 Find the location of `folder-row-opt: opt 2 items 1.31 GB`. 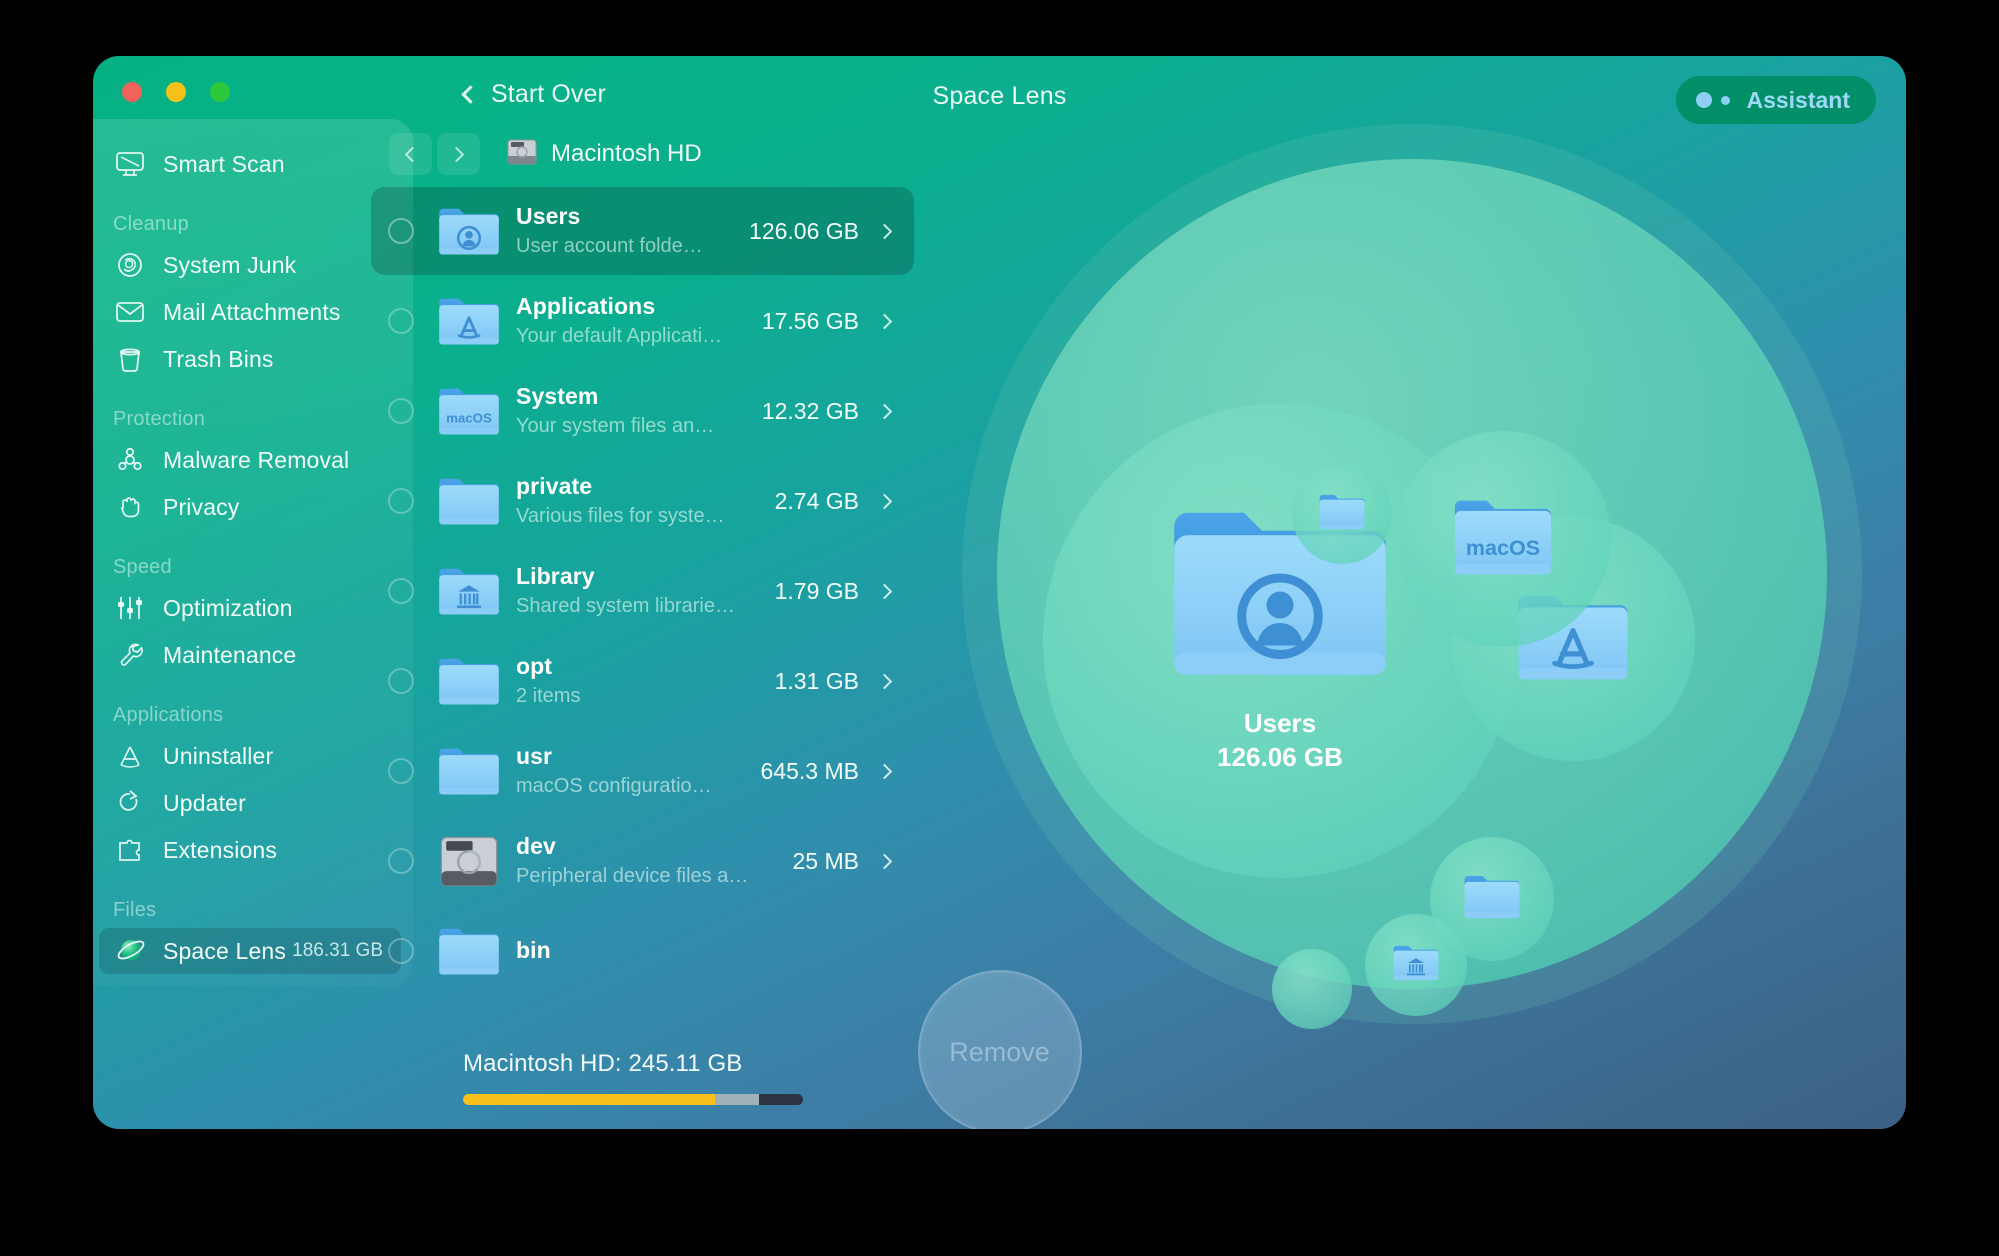

folder-row-opt: opt 2 items 1.31 GB is located at coordinates (642, 681).